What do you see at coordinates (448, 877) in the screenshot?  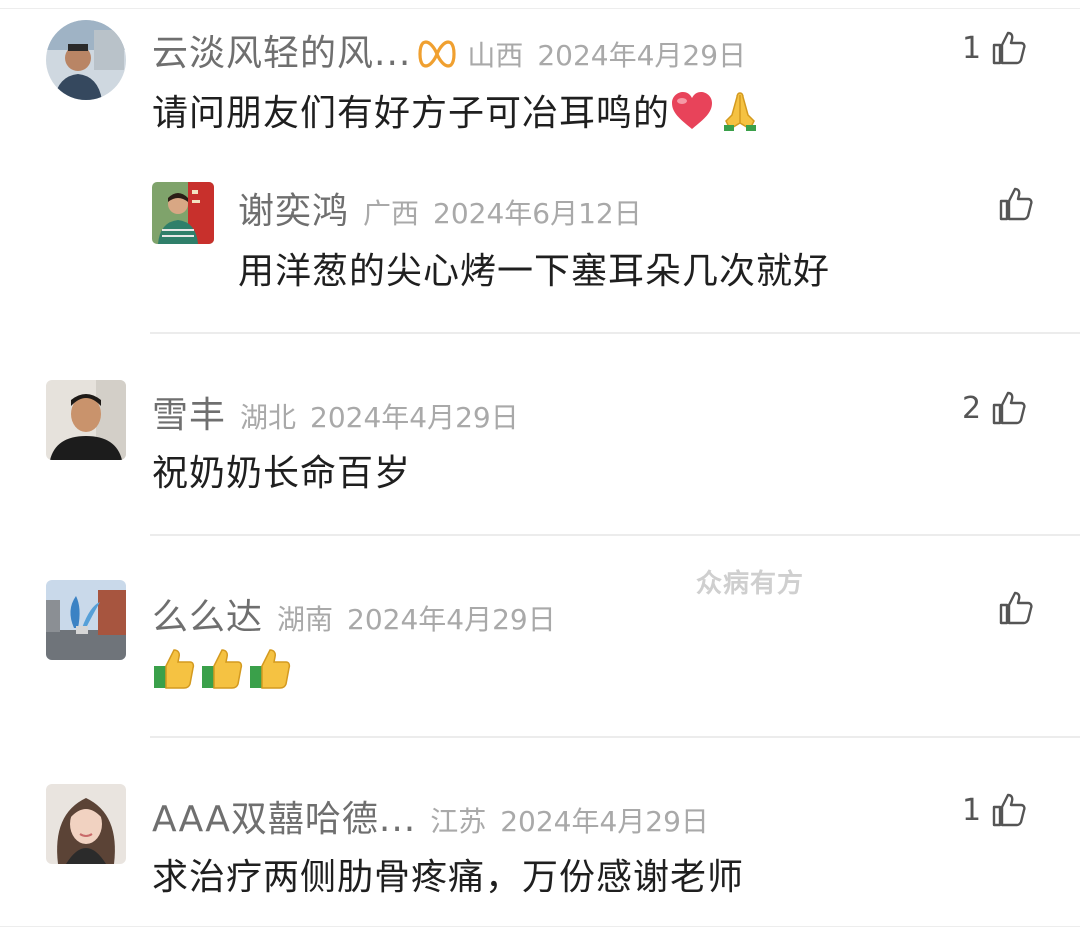 I see `comment-text: 求治疗两侧肋骨疼痛，万份感谢老师` at bounding box center [448, 877].